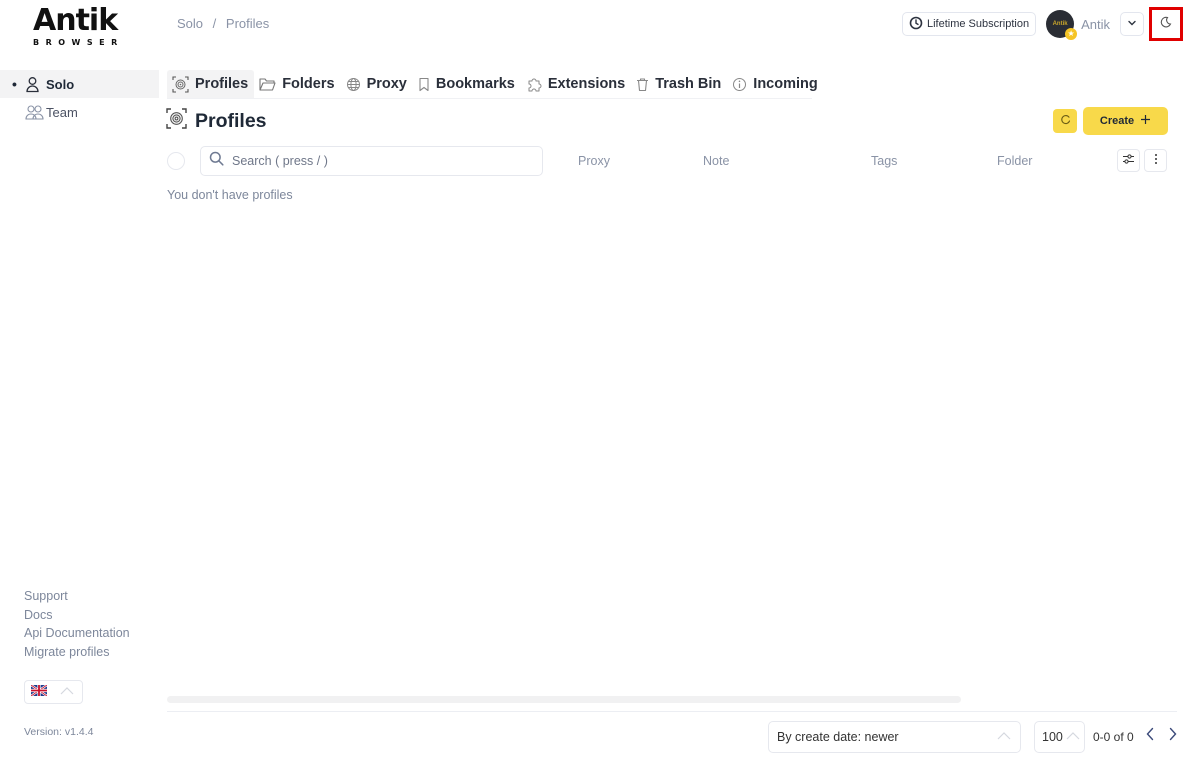  I want to click on page-size-value: 100, so click(1052, 737).